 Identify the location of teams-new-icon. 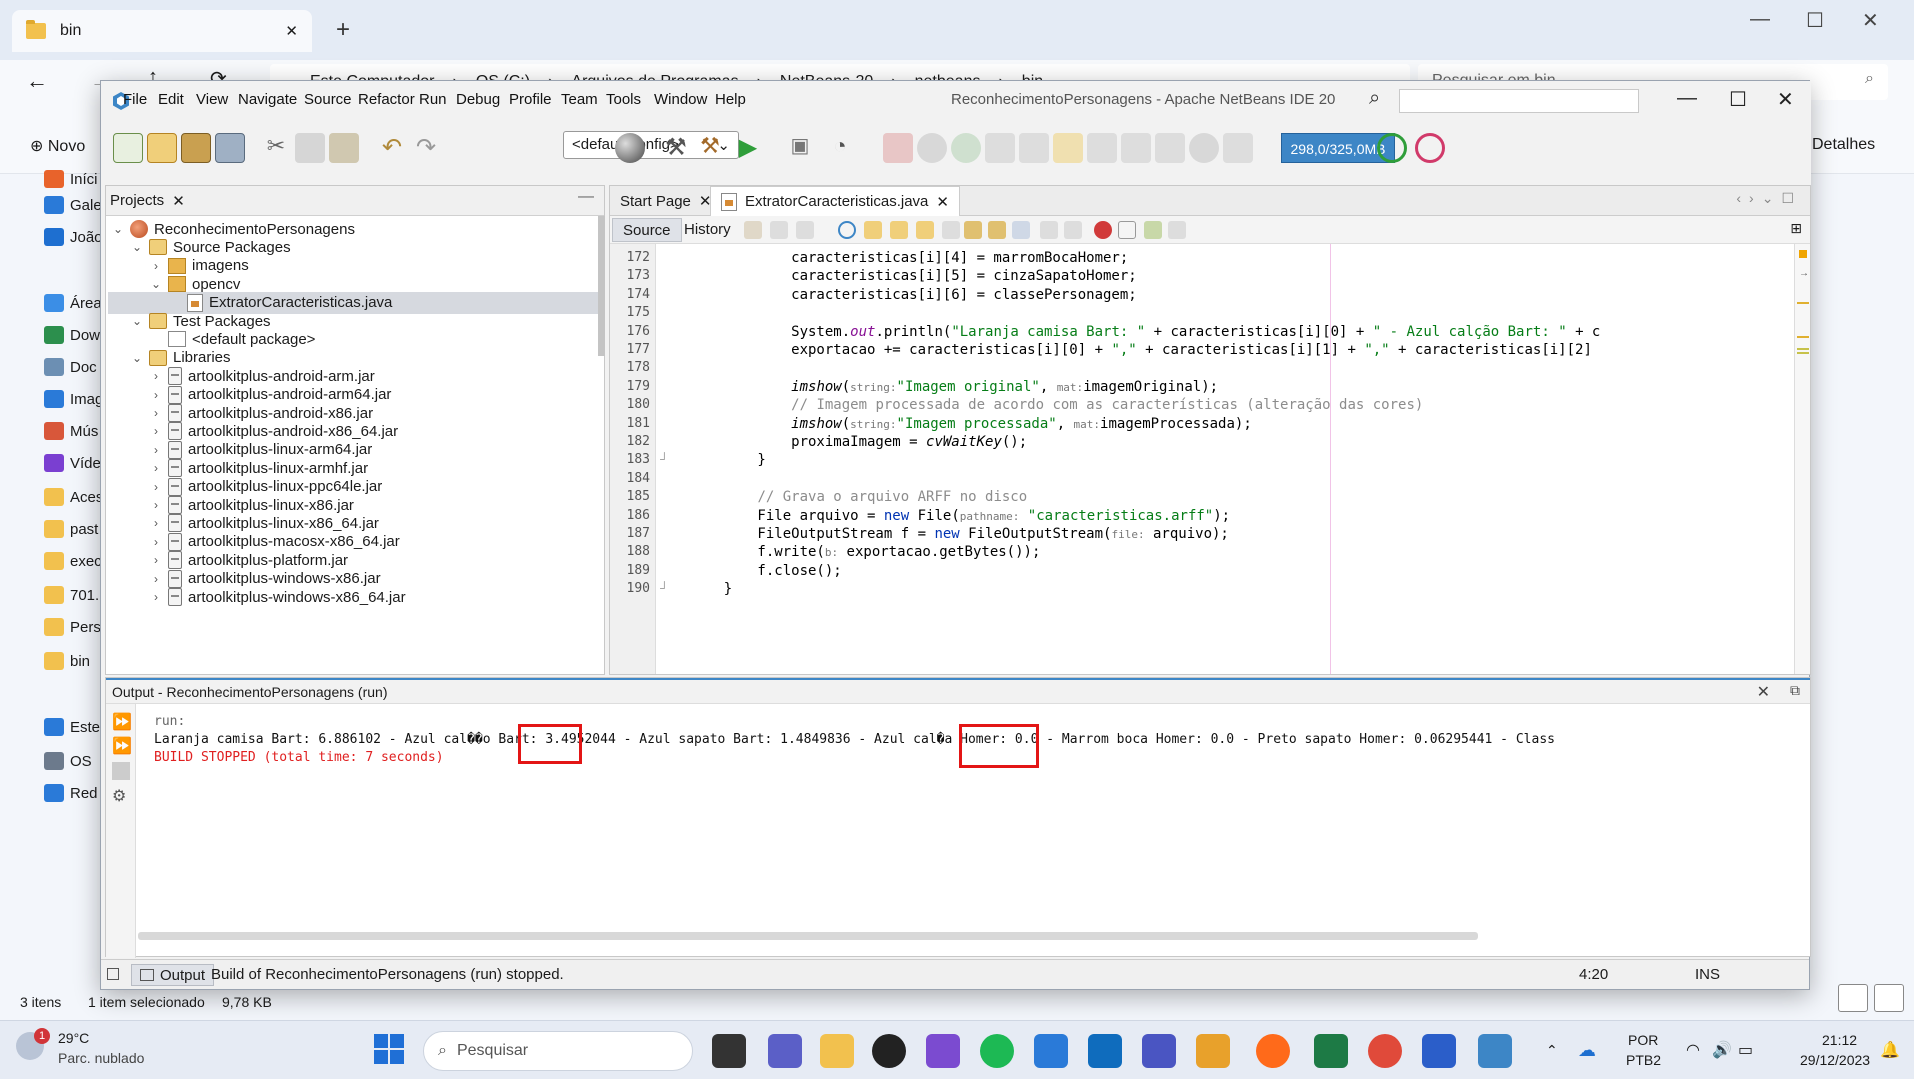
(1159, 1051).